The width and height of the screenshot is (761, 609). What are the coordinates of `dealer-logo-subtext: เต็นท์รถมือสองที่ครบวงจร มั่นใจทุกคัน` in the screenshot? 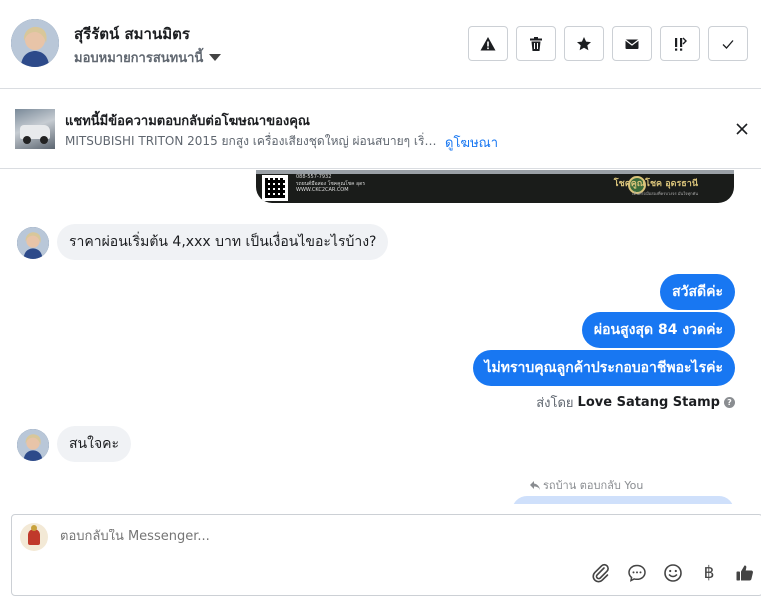 It's located at (665, 193).